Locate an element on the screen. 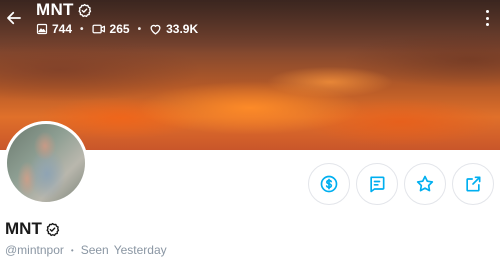 This screenshot has height=262, width=500. profile-actions is located at coordinates (401, 184).